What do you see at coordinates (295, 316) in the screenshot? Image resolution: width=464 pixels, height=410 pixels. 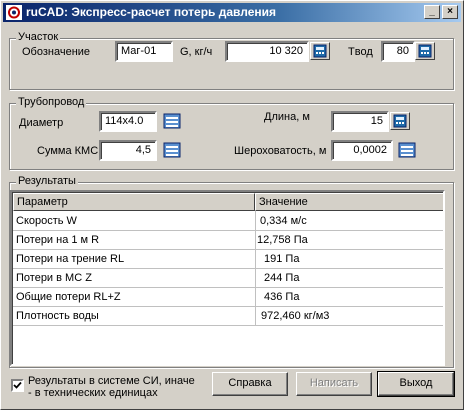 I see `value-cell: 972,460 кг/м3` at bounding box center [295, 316].